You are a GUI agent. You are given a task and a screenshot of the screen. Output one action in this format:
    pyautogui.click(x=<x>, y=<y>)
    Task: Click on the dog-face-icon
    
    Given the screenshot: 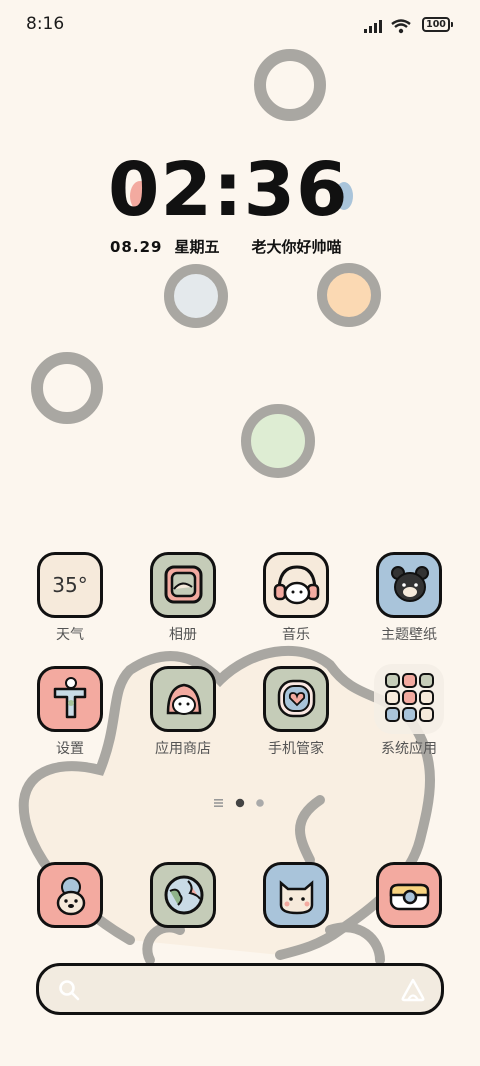 What is the action you would take?
    pyautogui.click(x=70, y=895)
    